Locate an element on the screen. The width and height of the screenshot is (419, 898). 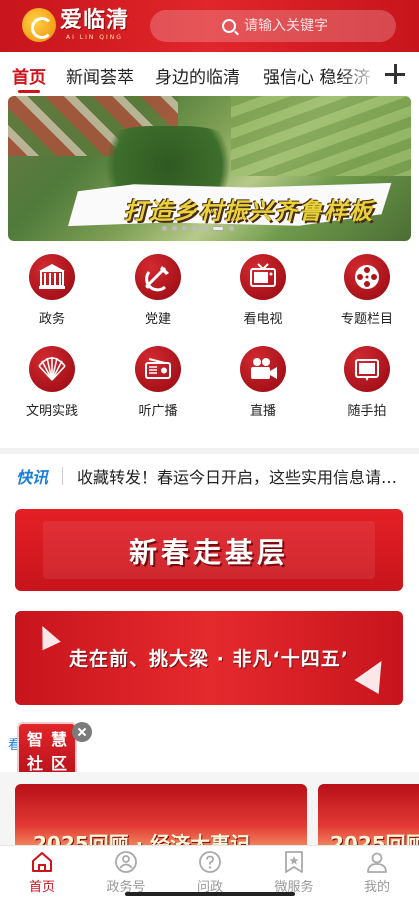
phone-camera-icon is located at coordinates (367, 369).